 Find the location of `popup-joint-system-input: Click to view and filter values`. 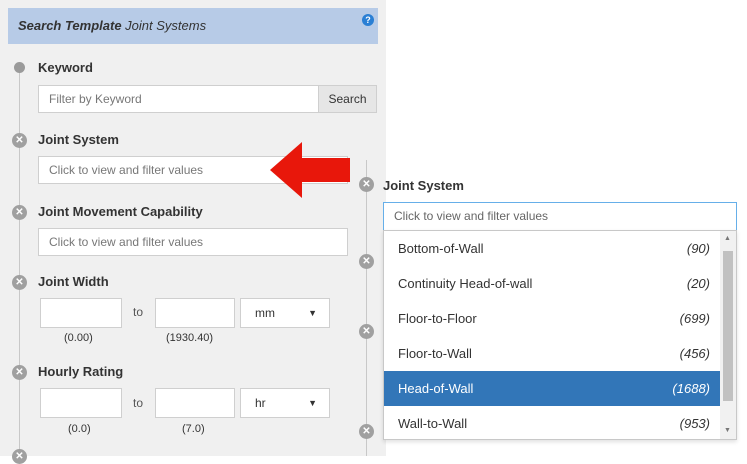

popup-joint-system-input: Click to view and filter values is located at coordinates (560, 216).